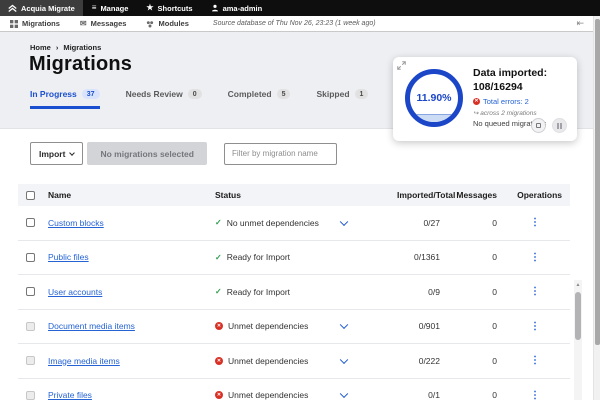 The image size is (600, 400). Describe the element at coordinates (81, 64) in the screenshot. I see `page-title: Migrations` at that location.